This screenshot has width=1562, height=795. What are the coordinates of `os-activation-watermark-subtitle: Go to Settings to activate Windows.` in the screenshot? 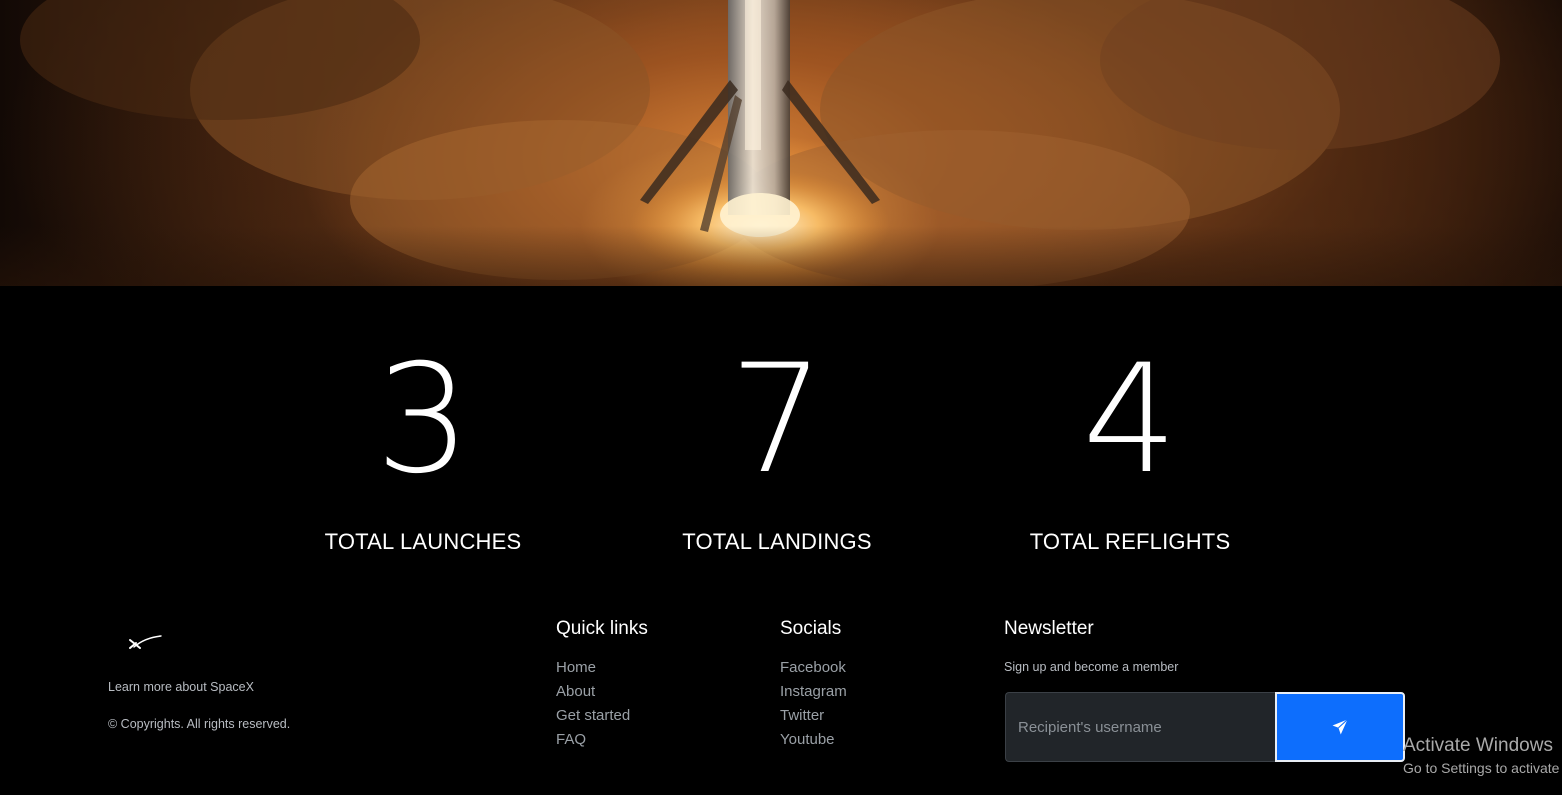 It's located at (1482, 768).